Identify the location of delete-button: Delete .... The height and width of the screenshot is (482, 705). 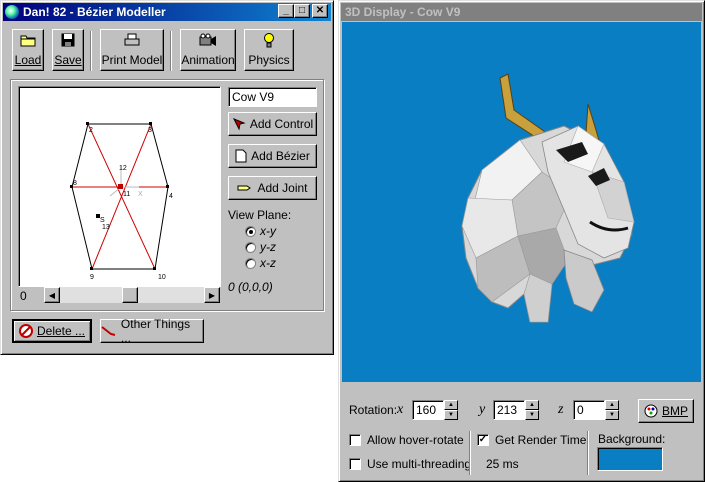
(52, 331).